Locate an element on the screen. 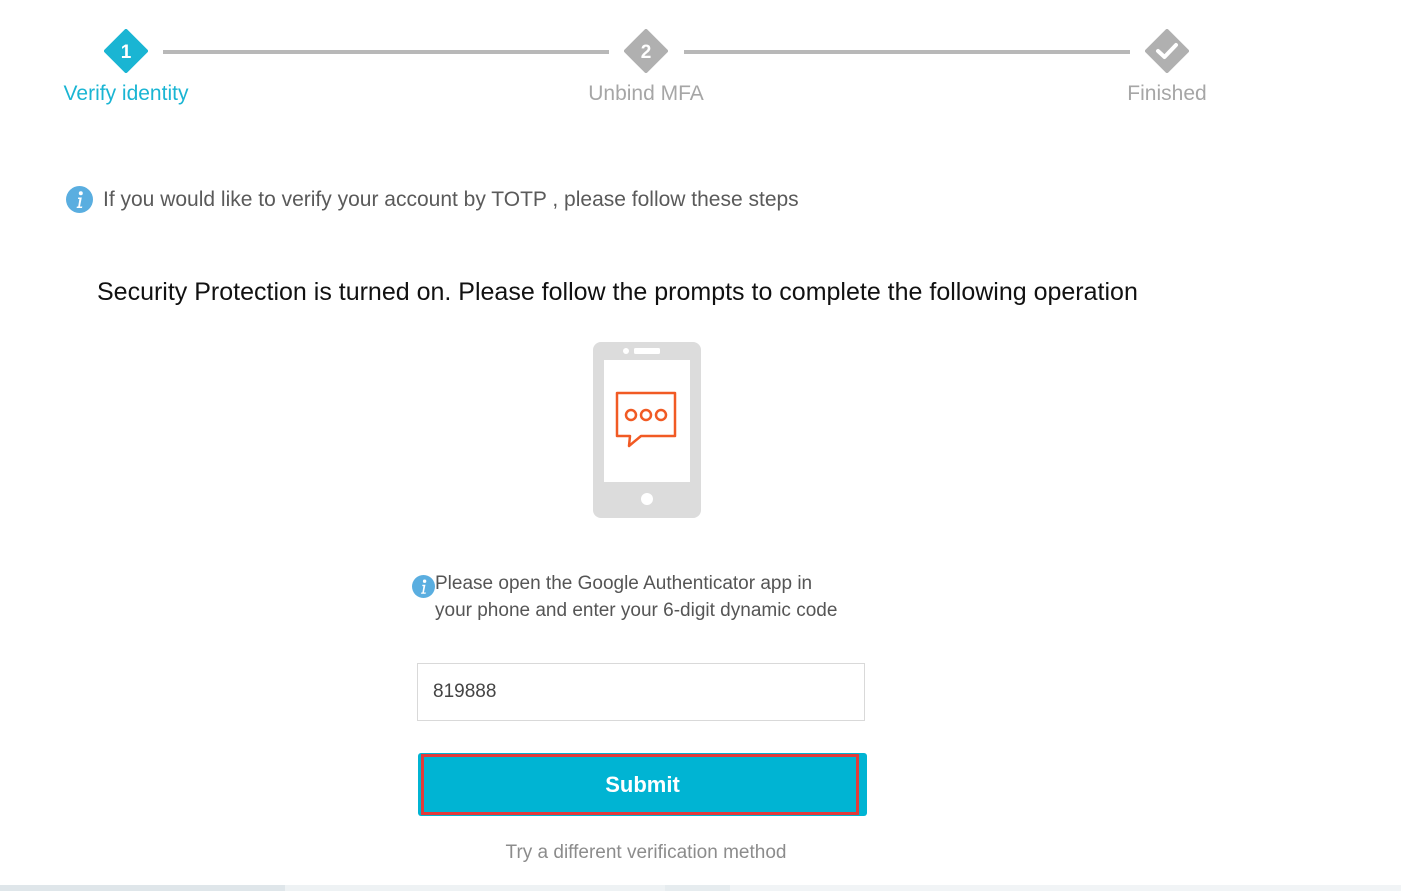  phone-message-icon is located at coordinates (647, 430).